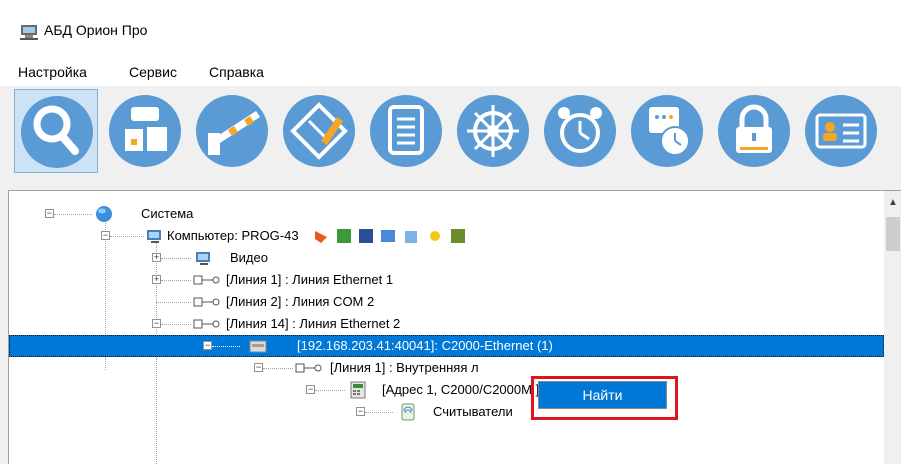 This screenshot has width=901, height=464. I want to click on floor-plan-button, so click(319, 131).